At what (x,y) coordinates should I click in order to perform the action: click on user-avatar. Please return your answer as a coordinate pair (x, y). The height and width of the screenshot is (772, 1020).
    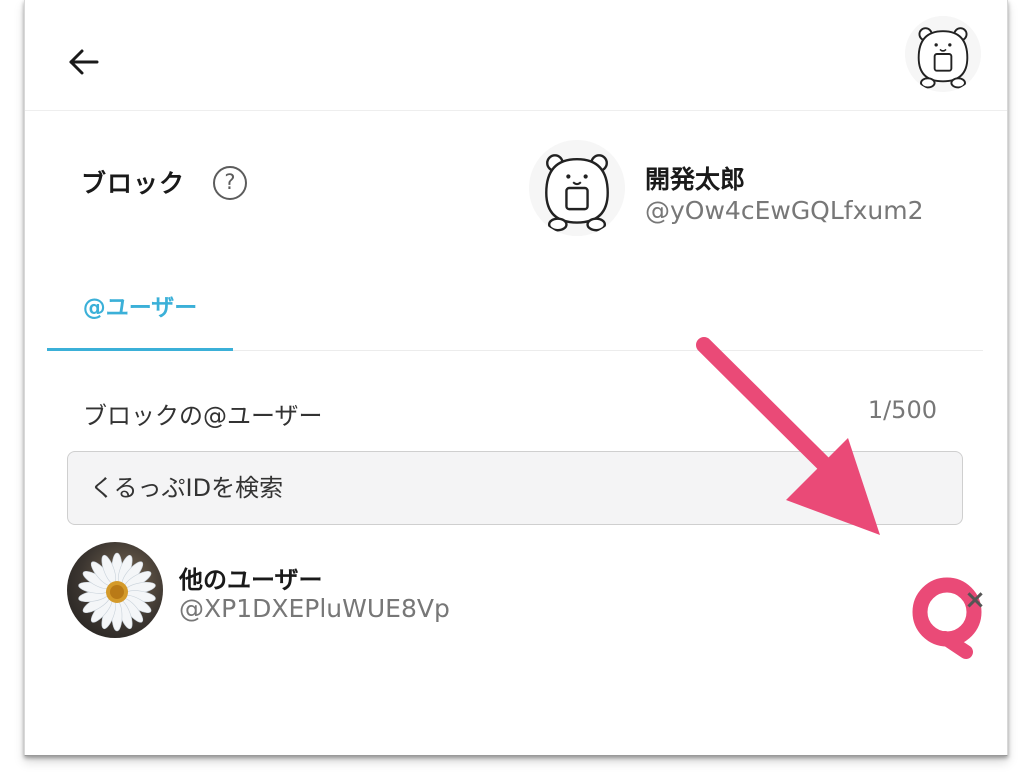
    Looking at the image, I should click on (115, 590).